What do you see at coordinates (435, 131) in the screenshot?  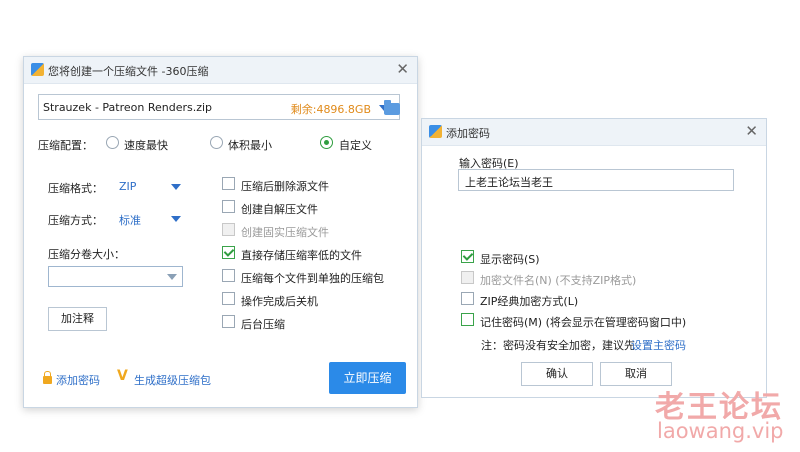 I see `password-app-icon` at bounding box center [435, 131].